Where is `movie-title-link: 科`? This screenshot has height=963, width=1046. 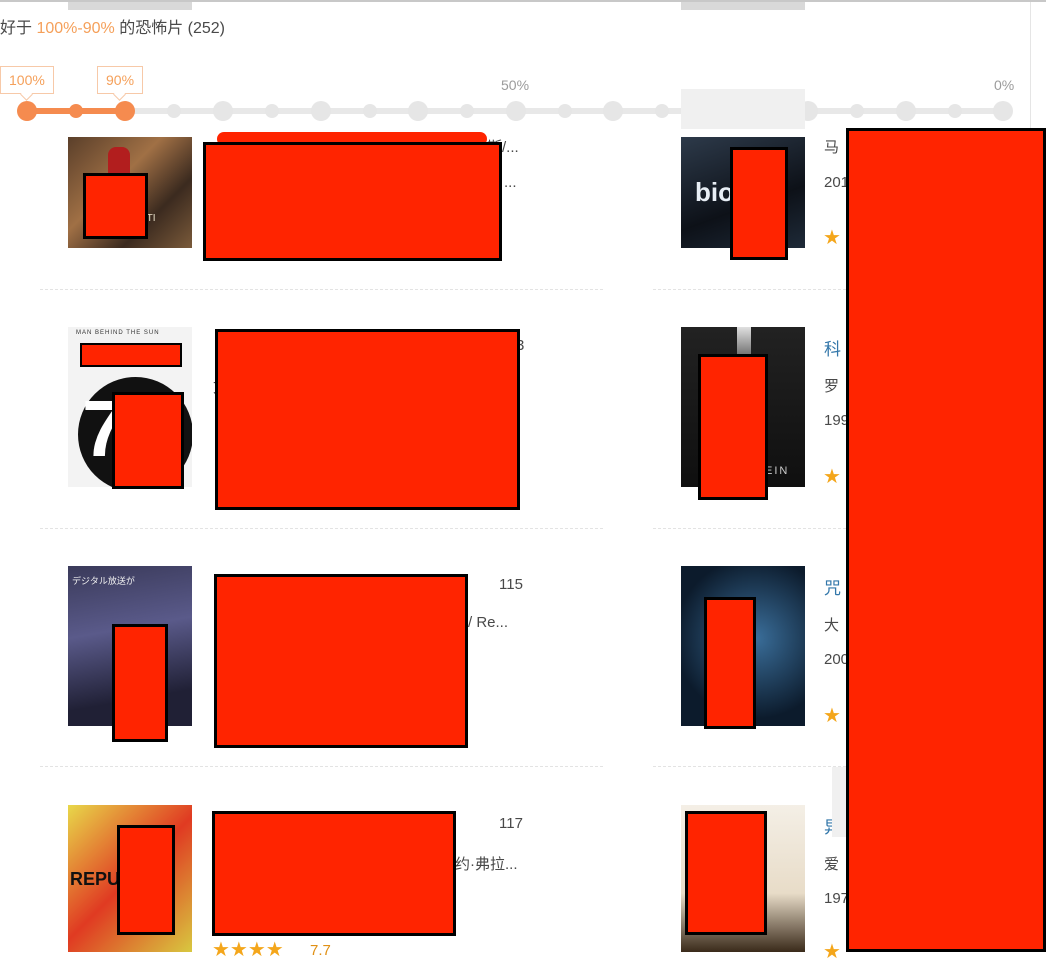
movie-title-link: 科 is located at coordinates (832, 347).